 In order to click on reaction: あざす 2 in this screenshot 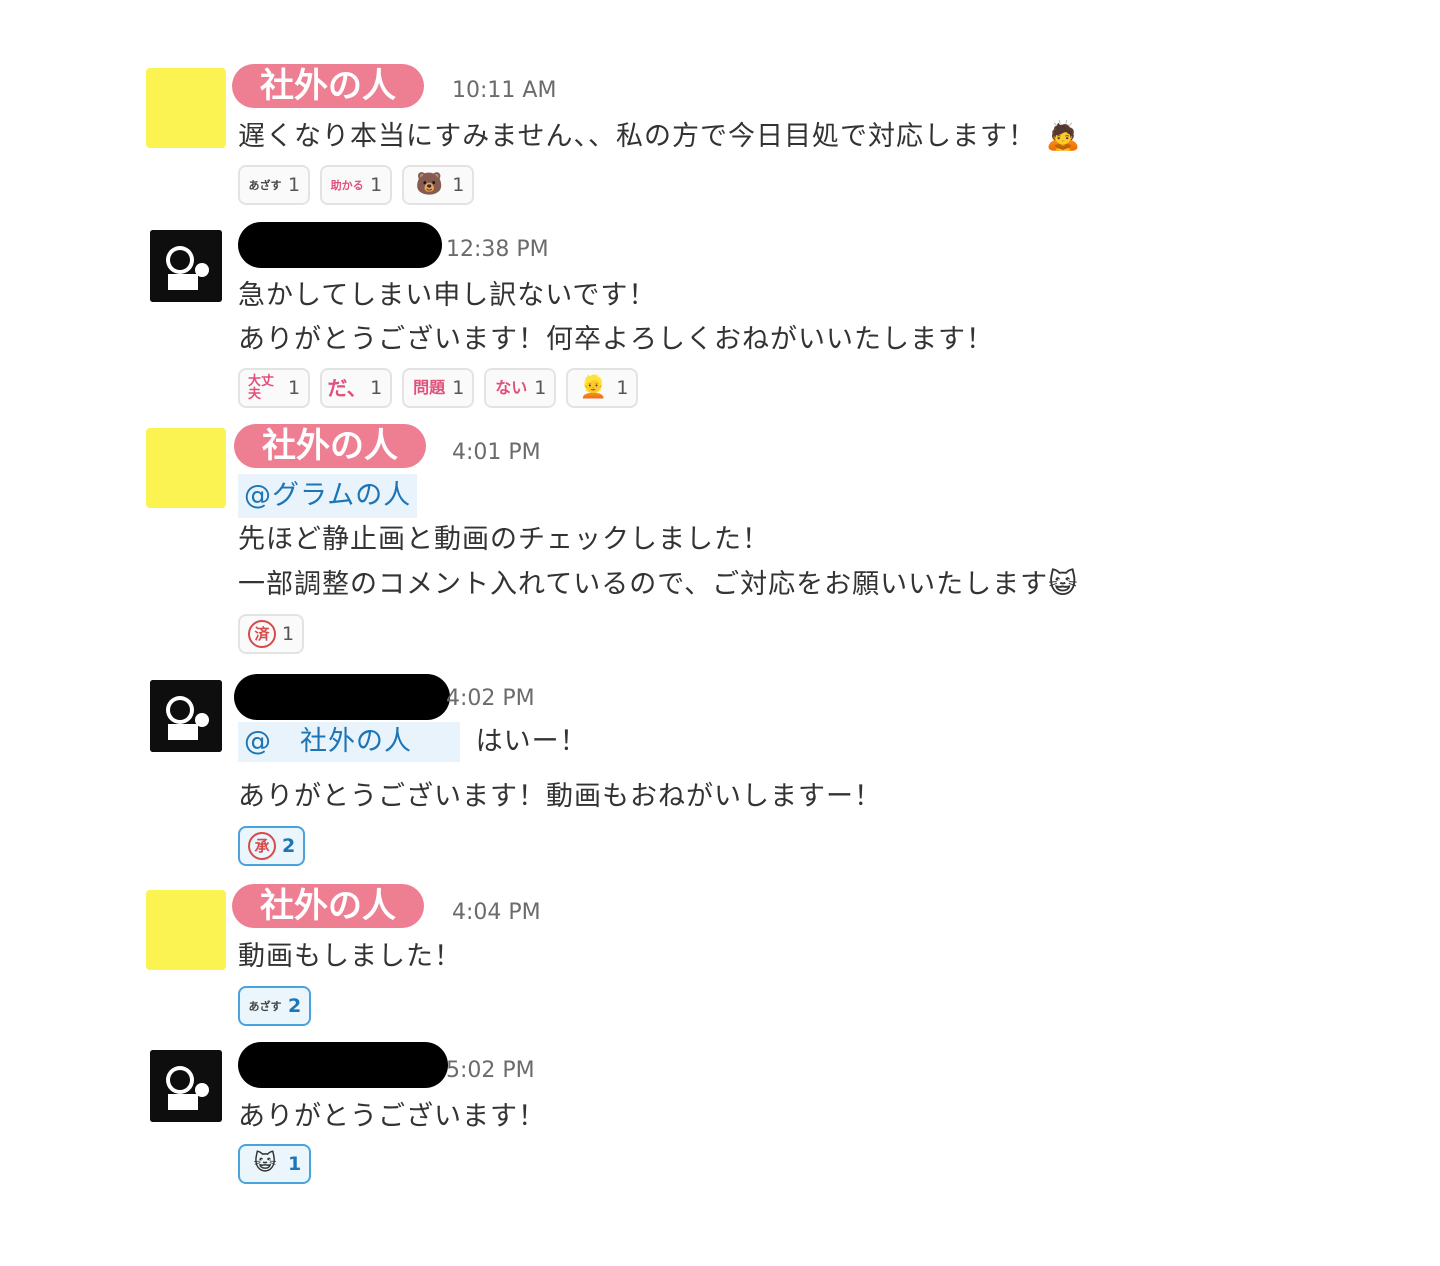, I will do `click(275, 1006)`.